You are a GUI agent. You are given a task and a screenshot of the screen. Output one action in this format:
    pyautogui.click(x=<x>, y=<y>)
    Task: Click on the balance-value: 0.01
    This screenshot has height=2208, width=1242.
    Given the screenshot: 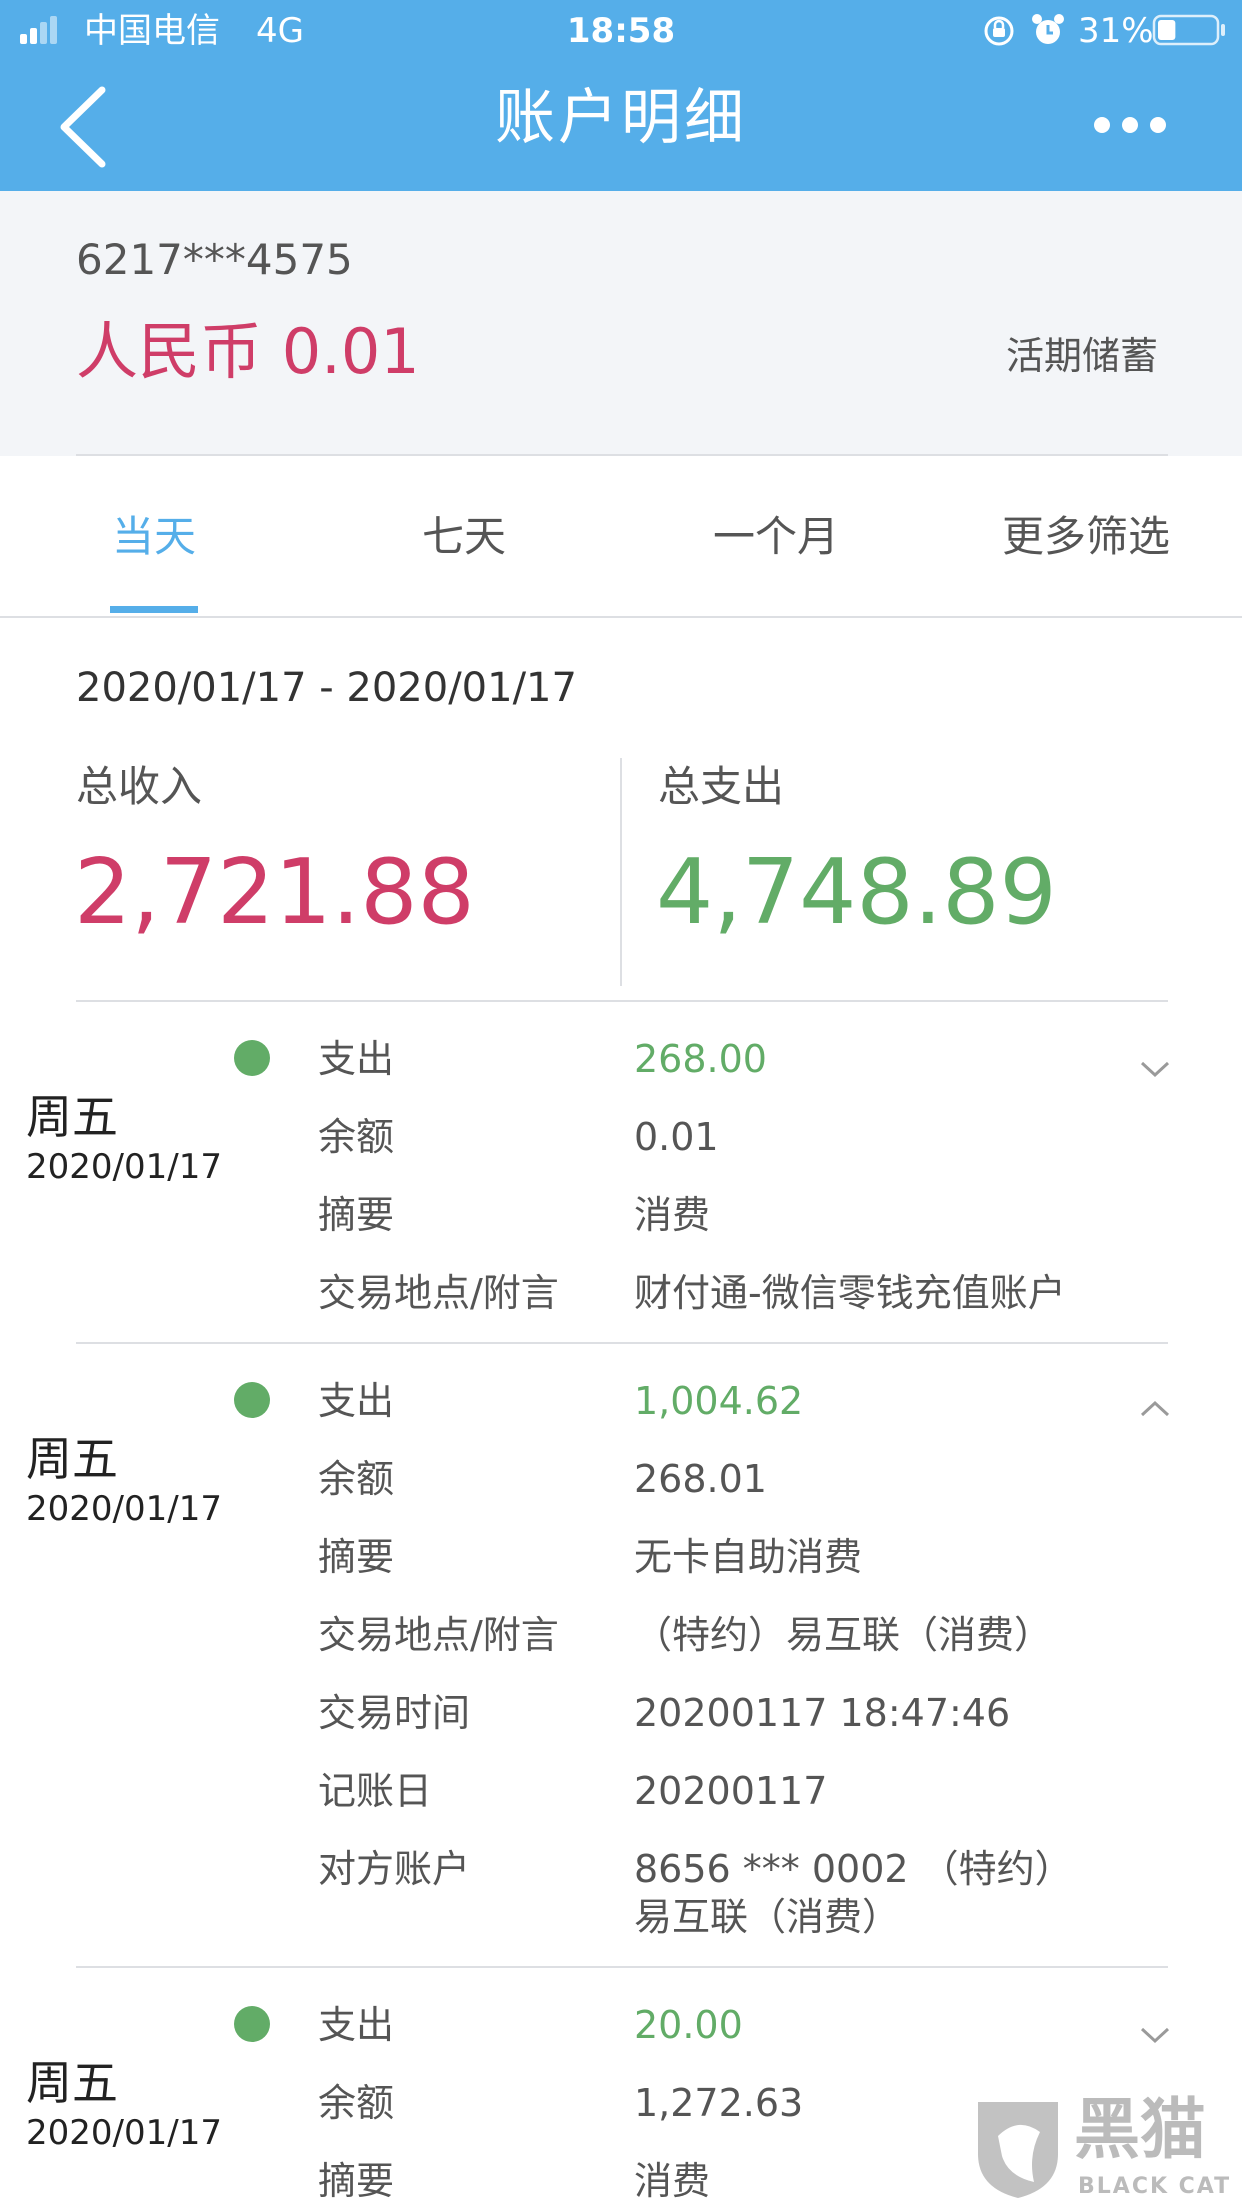 What is the action you would take?
    pyautogui.click(x=676, y=1137)
    